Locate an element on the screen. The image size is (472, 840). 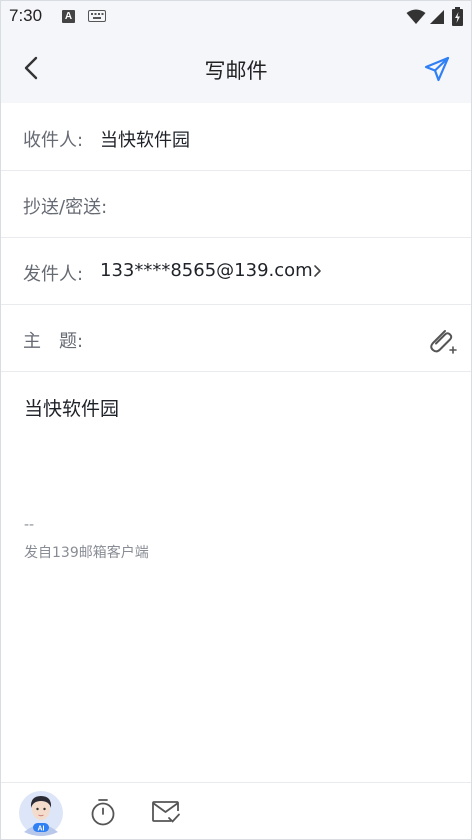
ai-badge: AI is located at coordinates (41, 828).